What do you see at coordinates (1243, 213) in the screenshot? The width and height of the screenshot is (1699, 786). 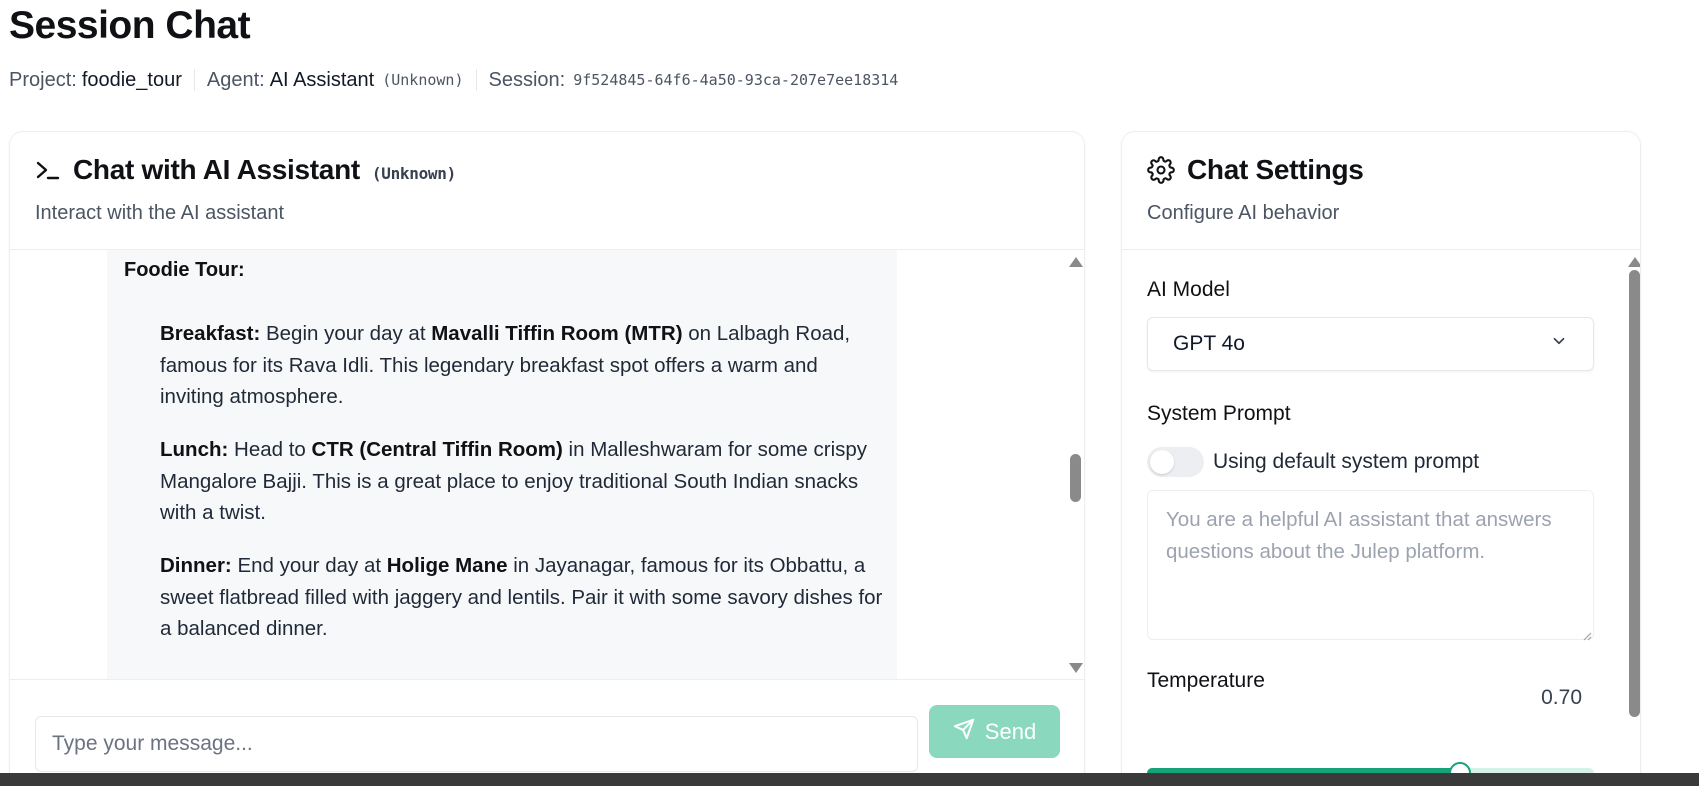 I see `settings-subtitle: Configure AI behavior` at bounding box center [1243, 213].